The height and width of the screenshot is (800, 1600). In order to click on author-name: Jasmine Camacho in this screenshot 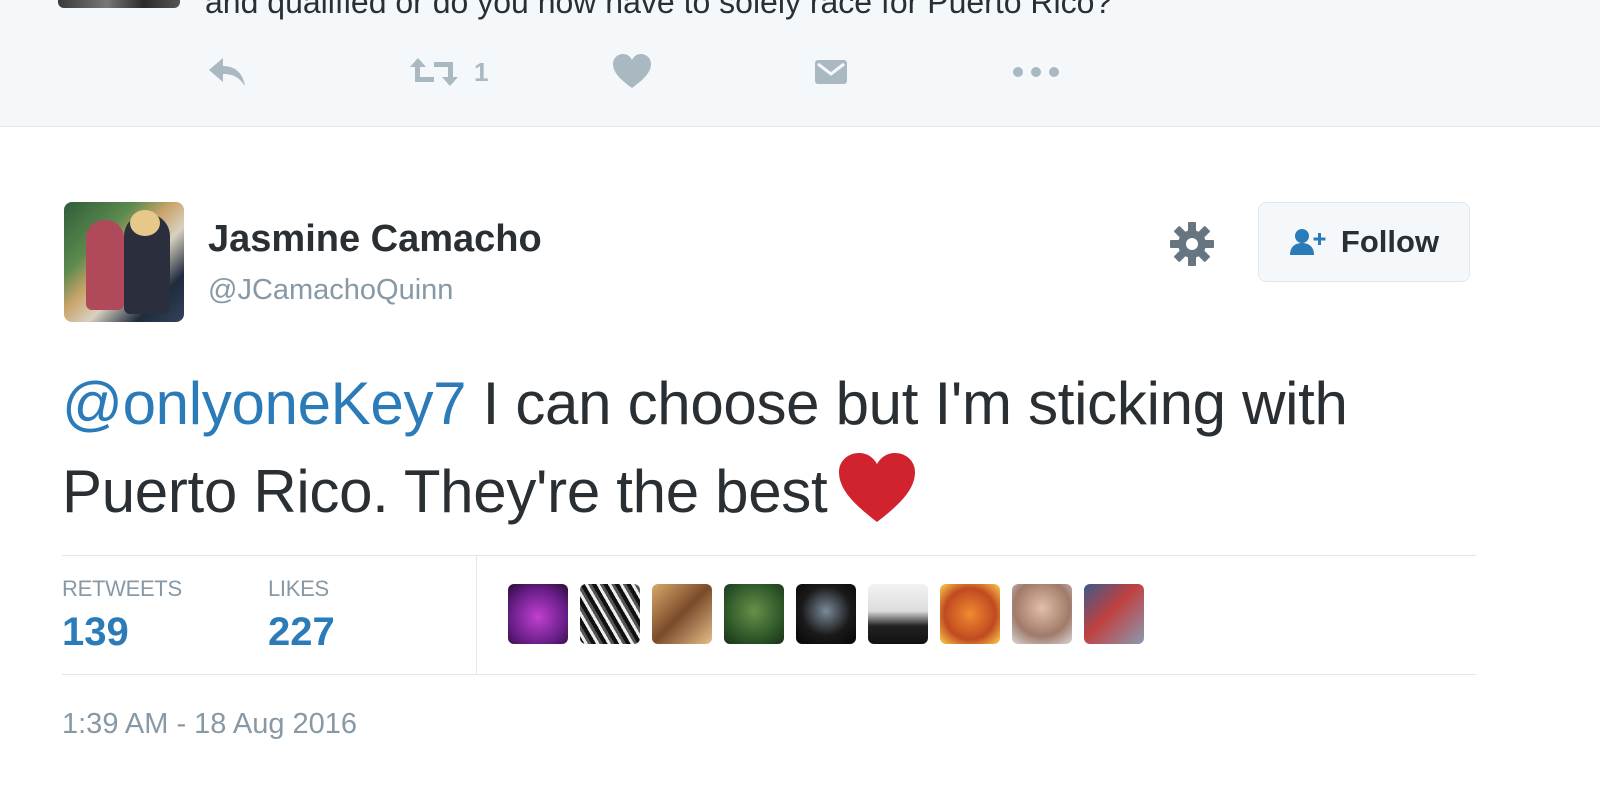, I will do `click(375, 239)`.